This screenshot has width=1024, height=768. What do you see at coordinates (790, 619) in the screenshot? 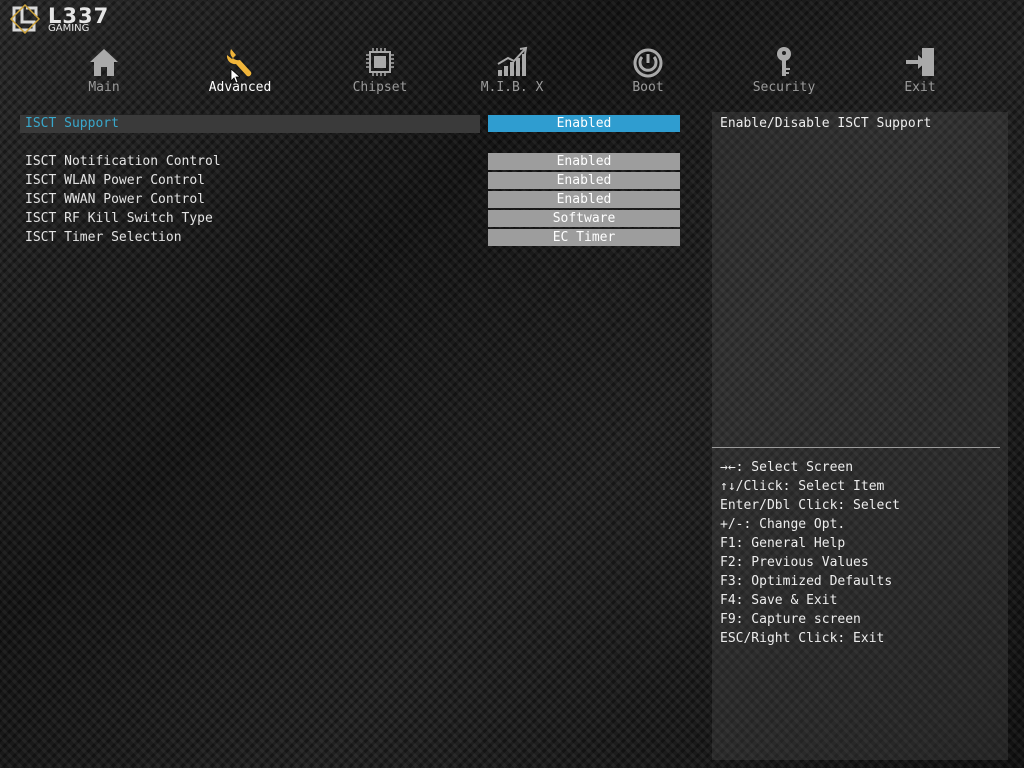
I see `key-hint: F9: Capture screen` at bounding box center [790, 619].